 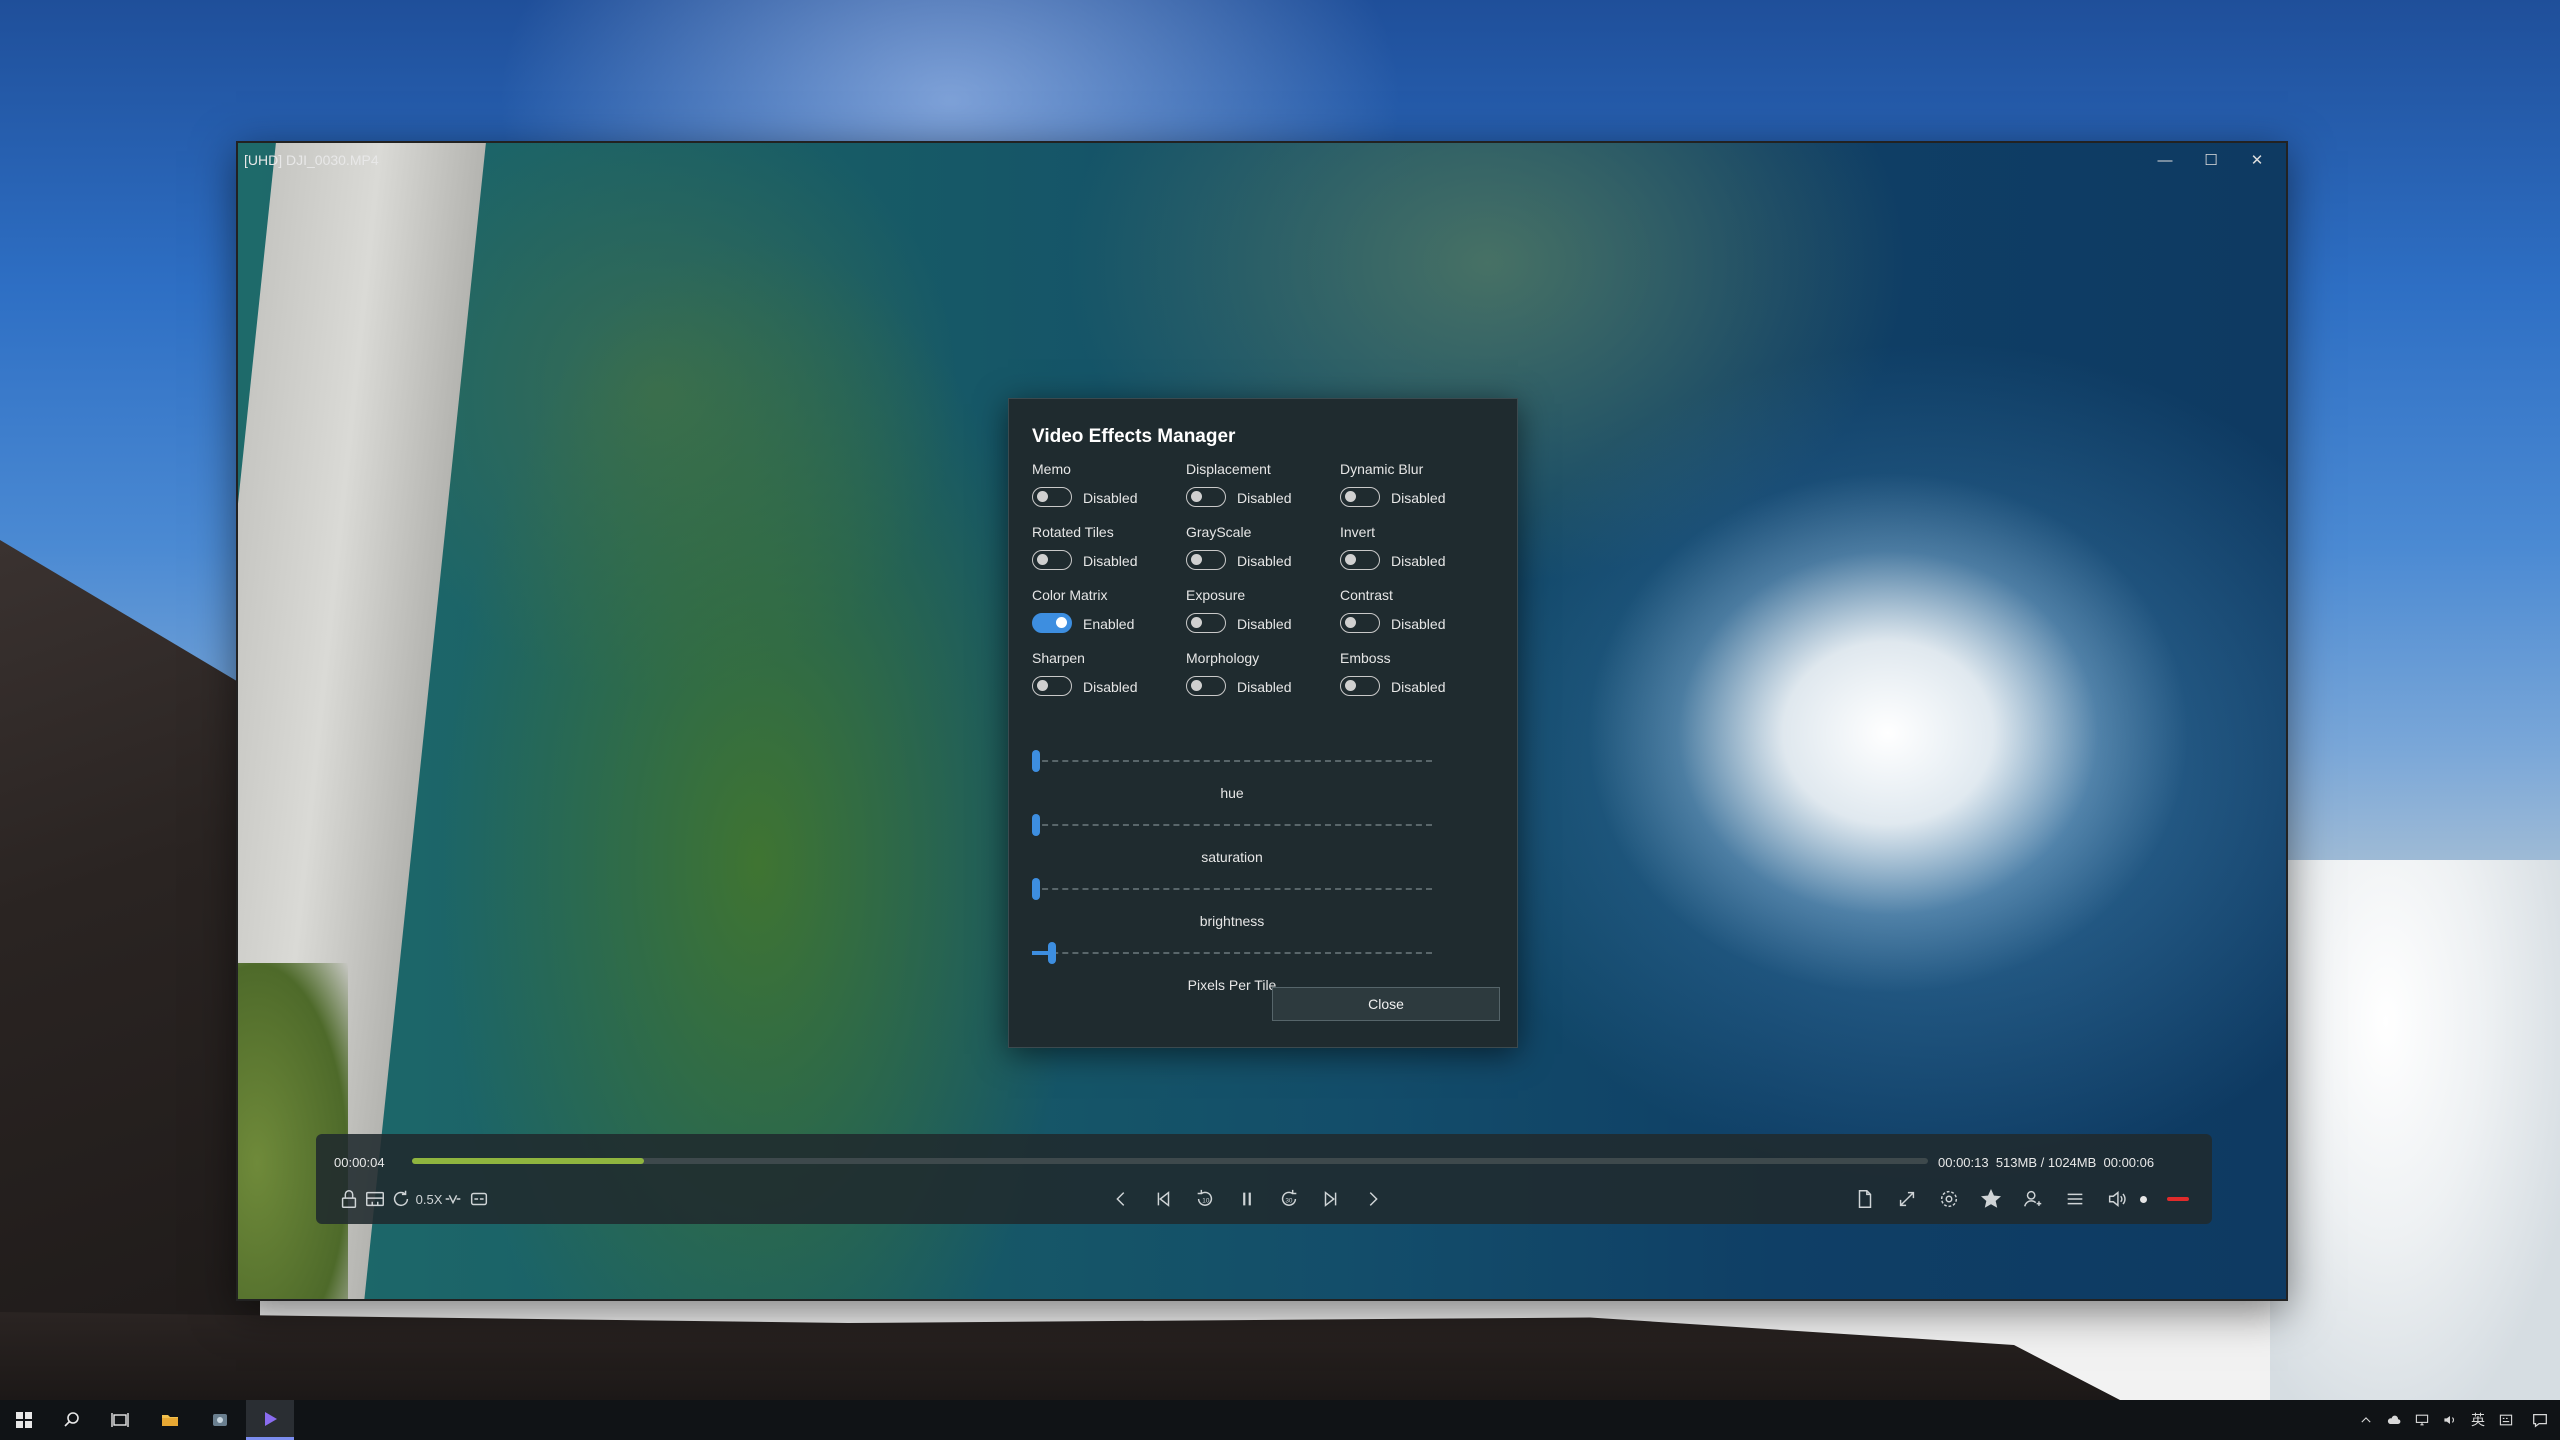 I want to click on close-button: Close, so click(x=1386, y=1004).